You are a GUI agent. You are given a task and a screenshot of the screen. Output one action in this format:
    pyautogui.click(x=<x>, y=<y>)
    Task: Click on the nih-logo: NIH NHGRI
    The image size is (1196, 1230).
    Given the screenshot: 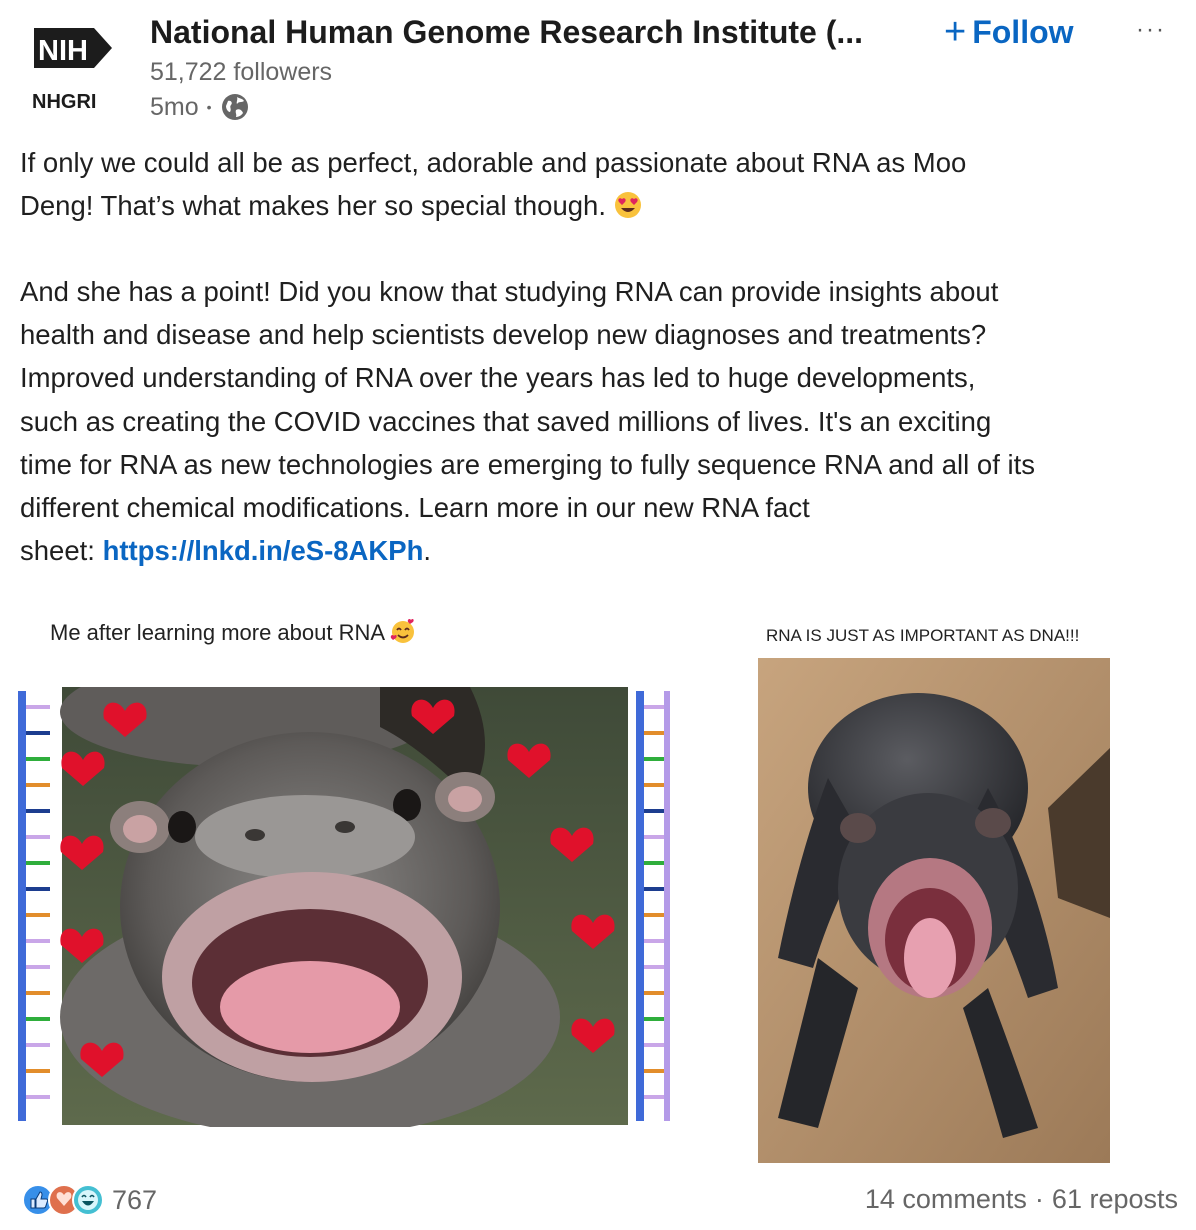 What is the action you would take?
    pyautogui.click(x=74, y=70)
    